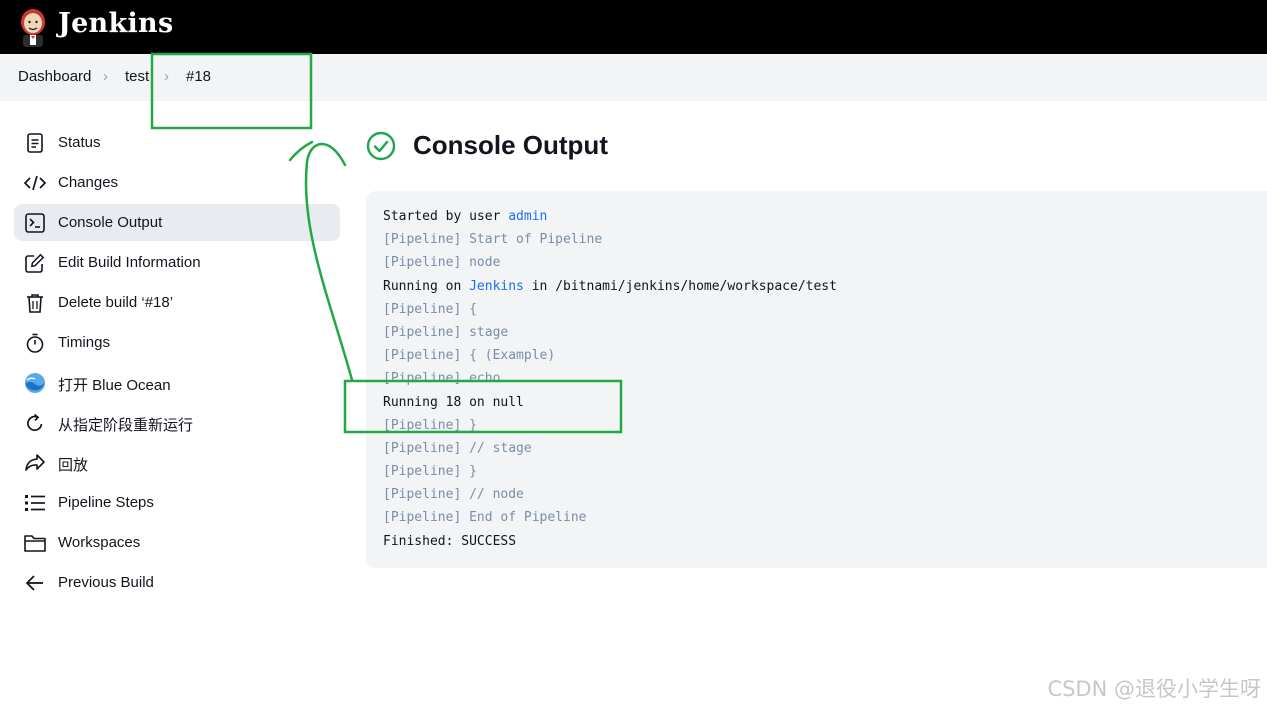  What do you see at coordinates (825, 497) in the screenshot?
I see `console-line: [Pipeline] // node` at bounding box center [825, 497].